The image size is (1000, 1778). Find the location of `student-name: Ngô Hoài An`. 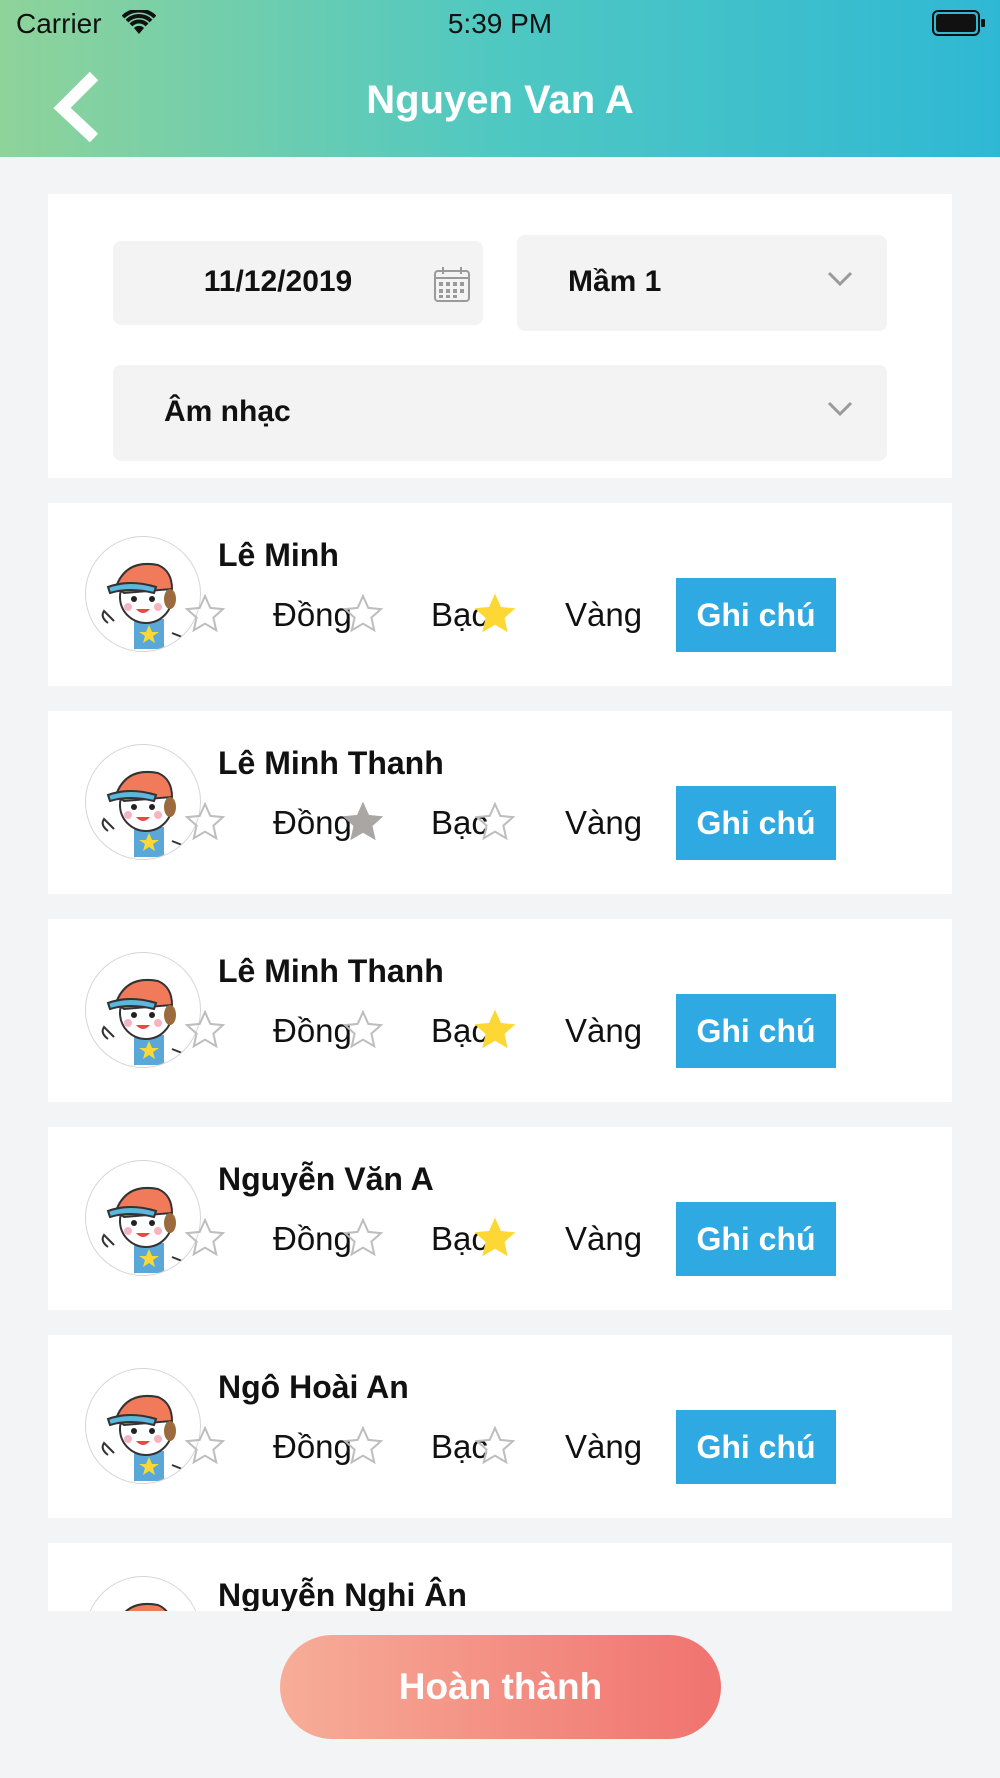

student-name: Ngô Hoài An is located at coordinates (313, 1387).